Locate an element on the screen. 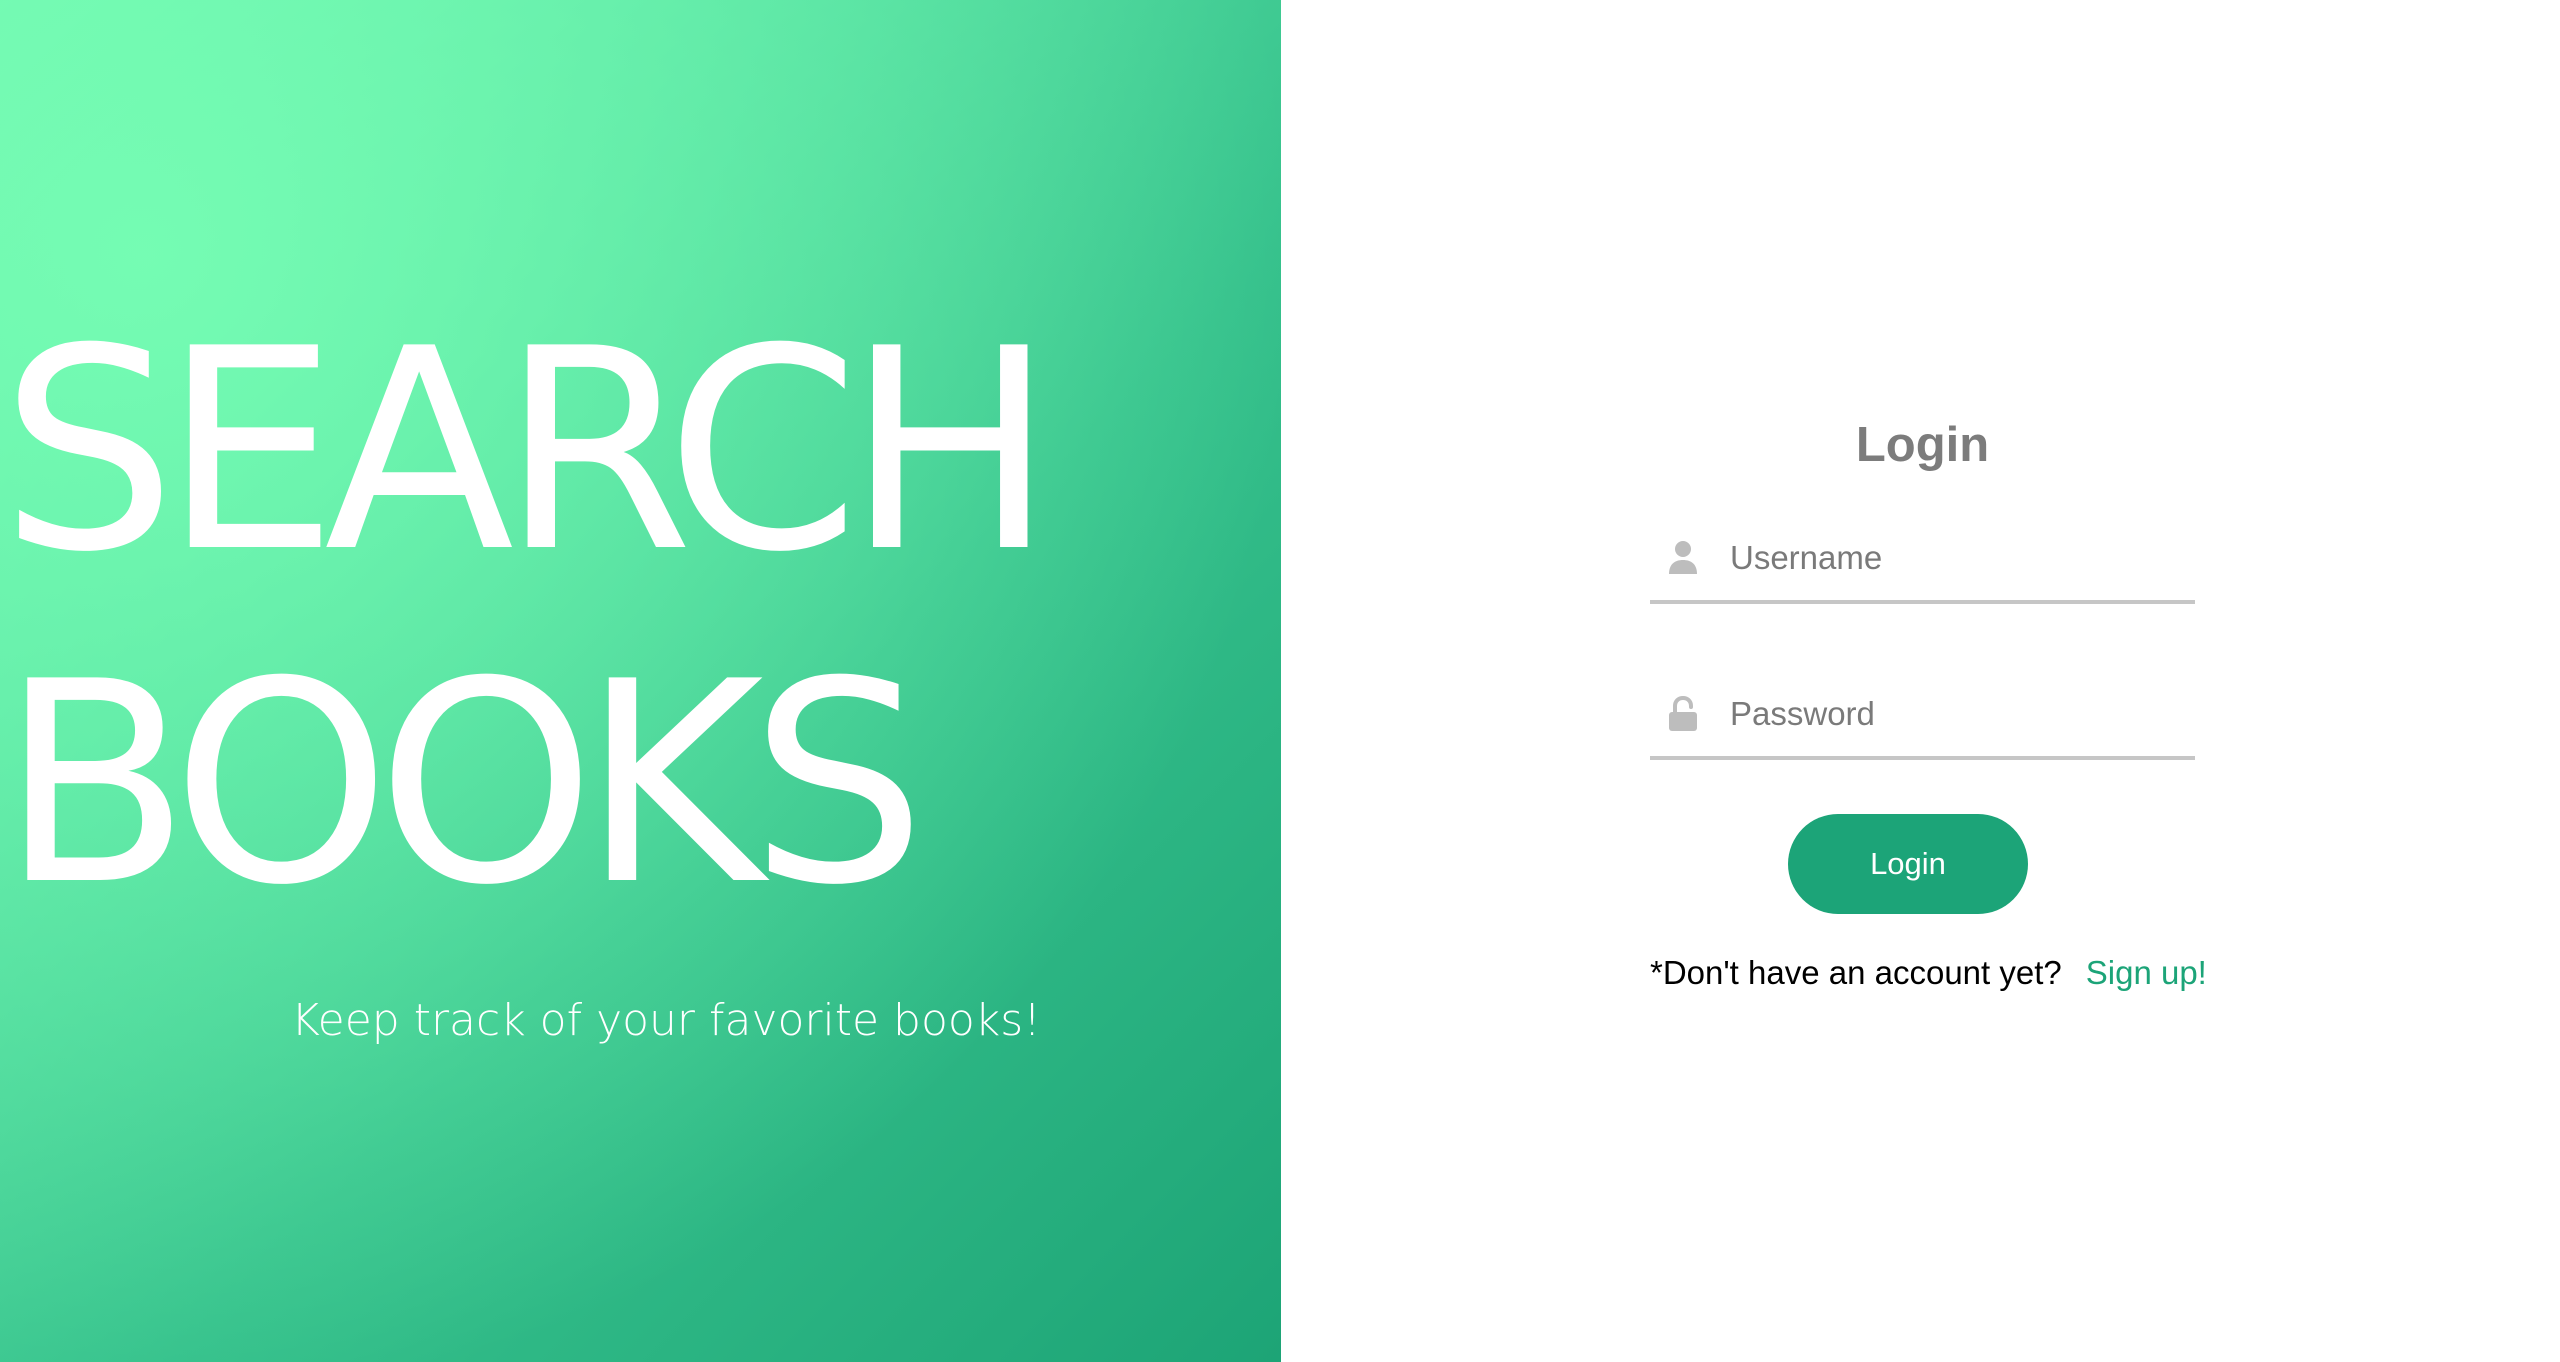 The width and height of the screenshot is (2560, 1362). hero-tagline: Keep track of your favorite books! is located at coordinates (666, 1020).